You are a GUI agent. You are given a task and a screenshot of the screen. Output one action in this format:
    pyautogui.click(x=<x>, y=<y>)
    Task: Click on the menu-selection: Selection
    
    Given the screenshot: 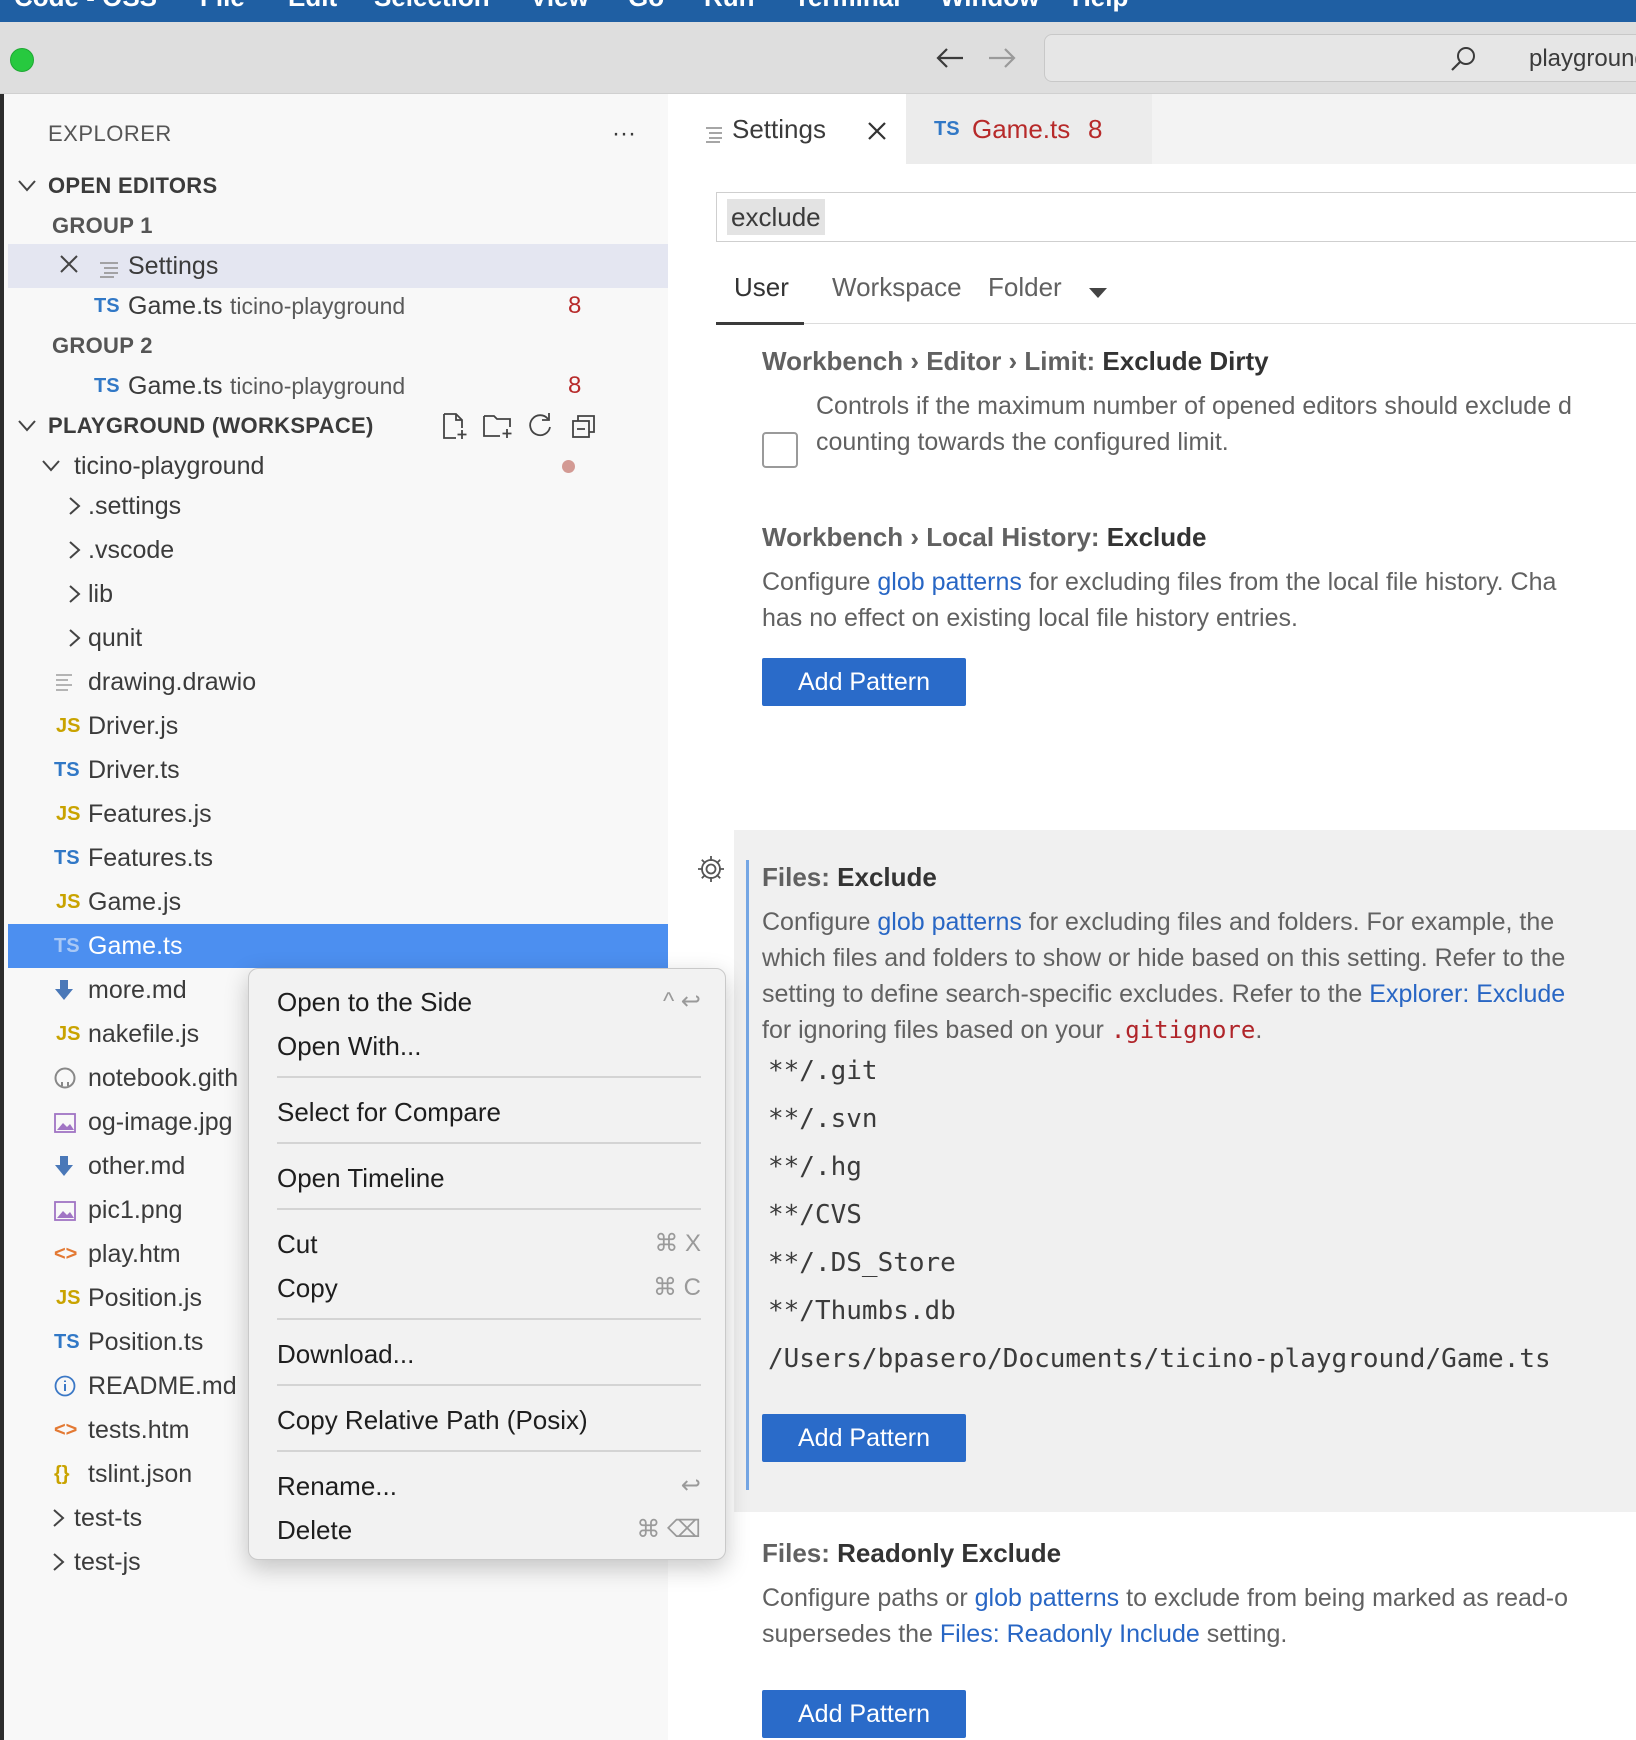 What is the action you would take?
    pyautogui.click(x=432, y=6)
    